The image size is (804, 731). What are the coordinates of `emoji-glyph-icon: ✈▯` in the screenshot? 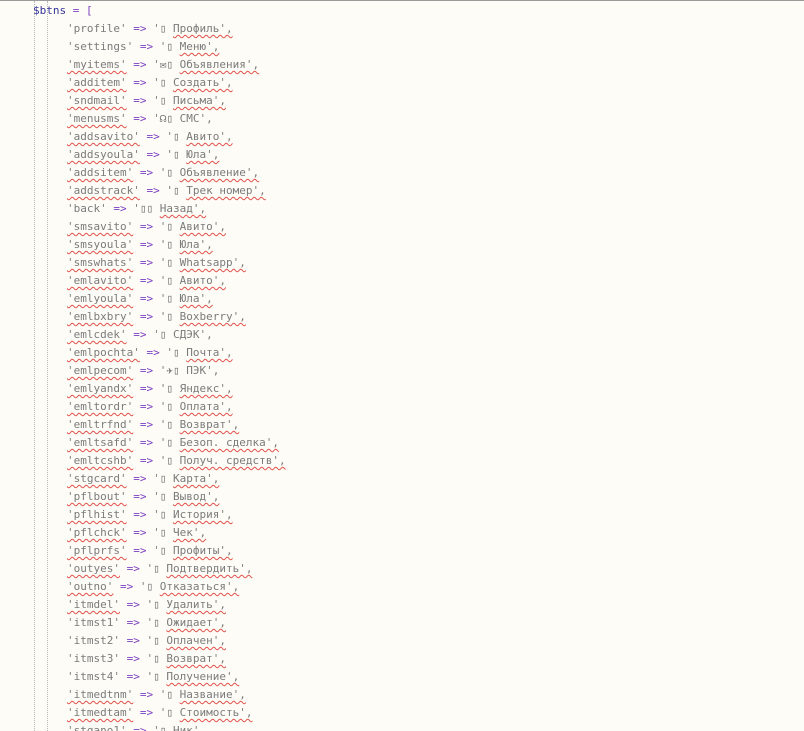 It's located at (173, 370).